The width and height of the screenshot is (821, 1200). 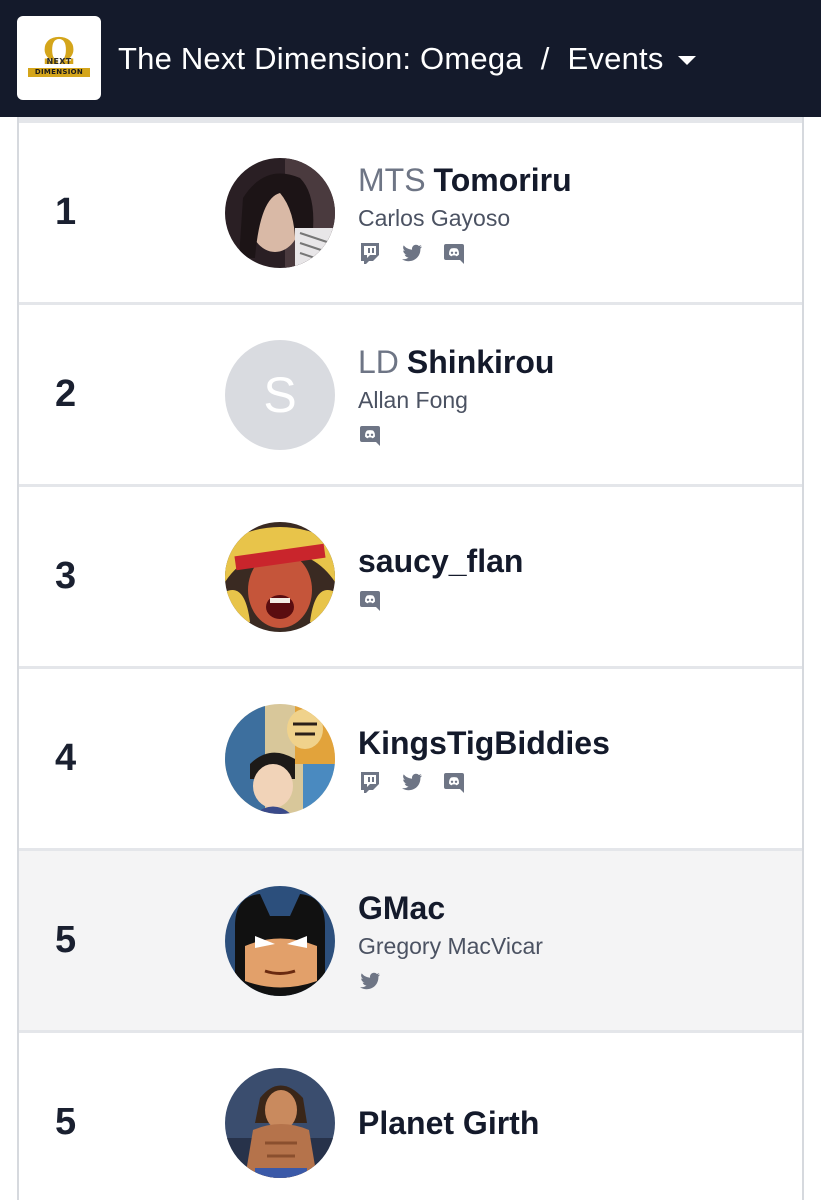 I want to click on standing-row: 5 GMac Gregory MacVicar, so click(x=410, y=940).